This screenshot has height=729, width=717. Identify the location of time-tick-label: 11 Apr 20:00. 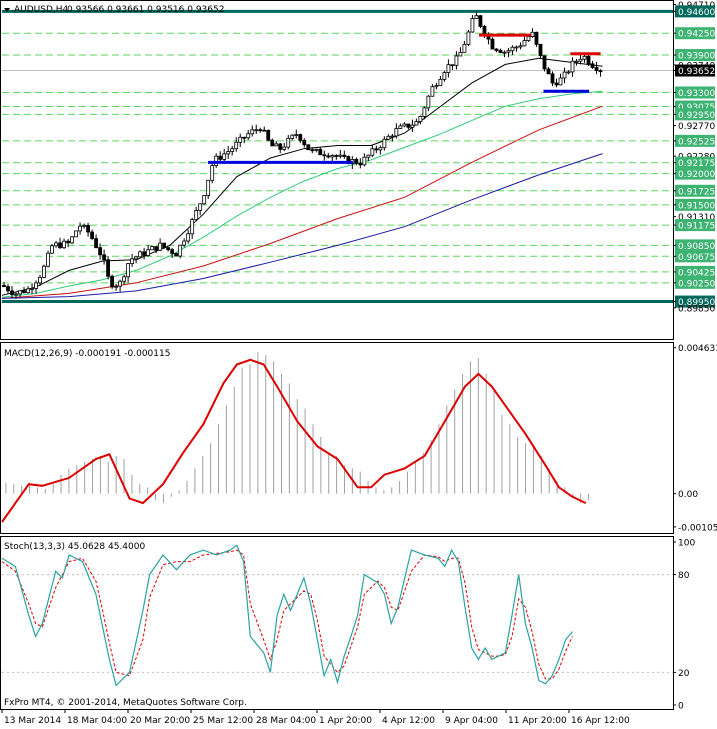
(537, 721).